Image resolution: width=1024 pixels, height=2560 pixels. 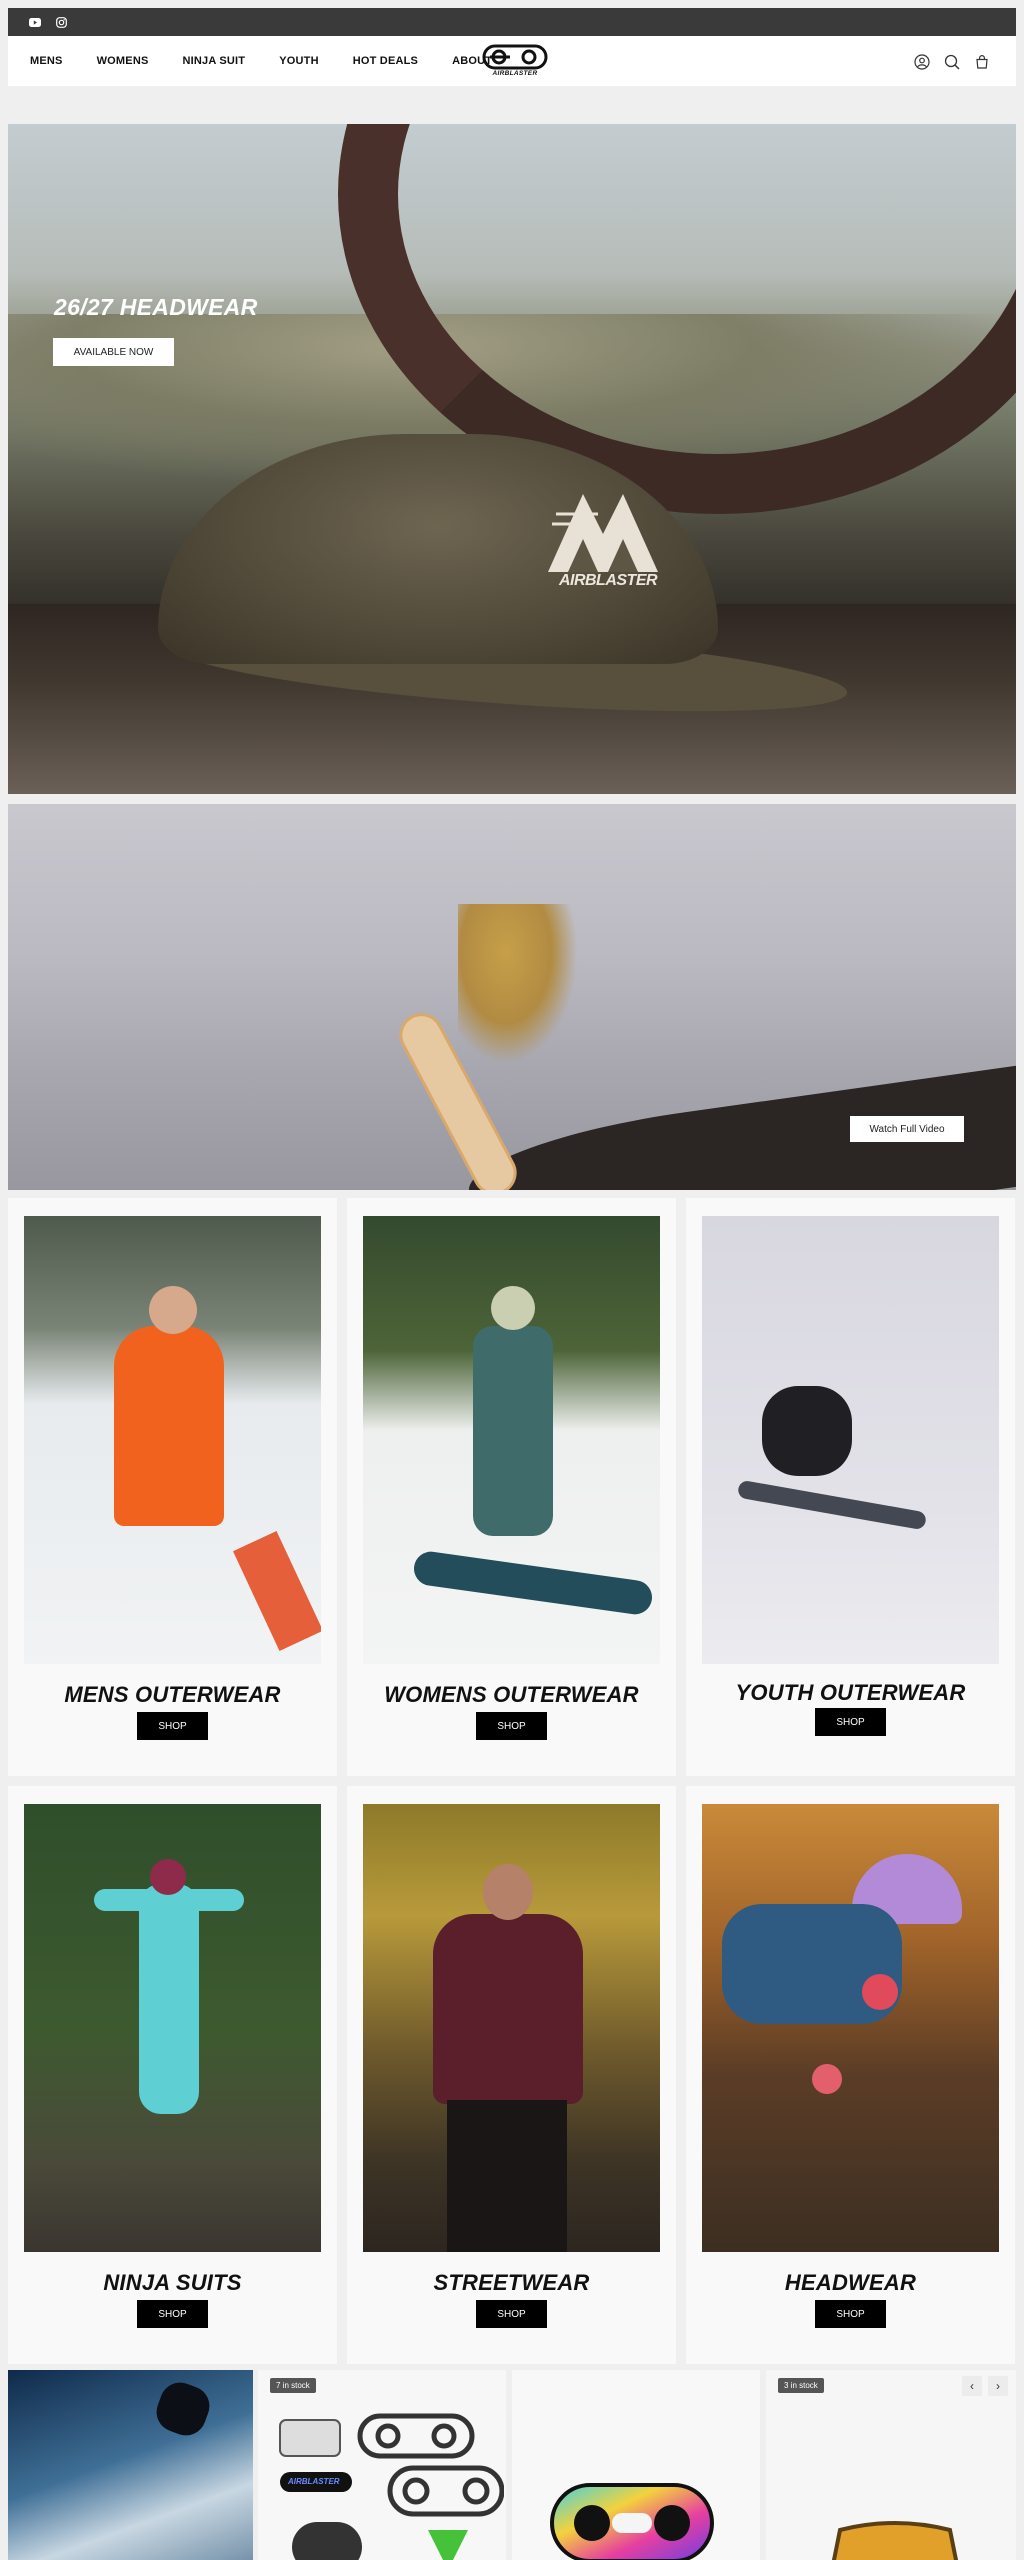 I want to click on category-card-streetwear: STREETWEAR SHOP, so click(x=511, y=2075).